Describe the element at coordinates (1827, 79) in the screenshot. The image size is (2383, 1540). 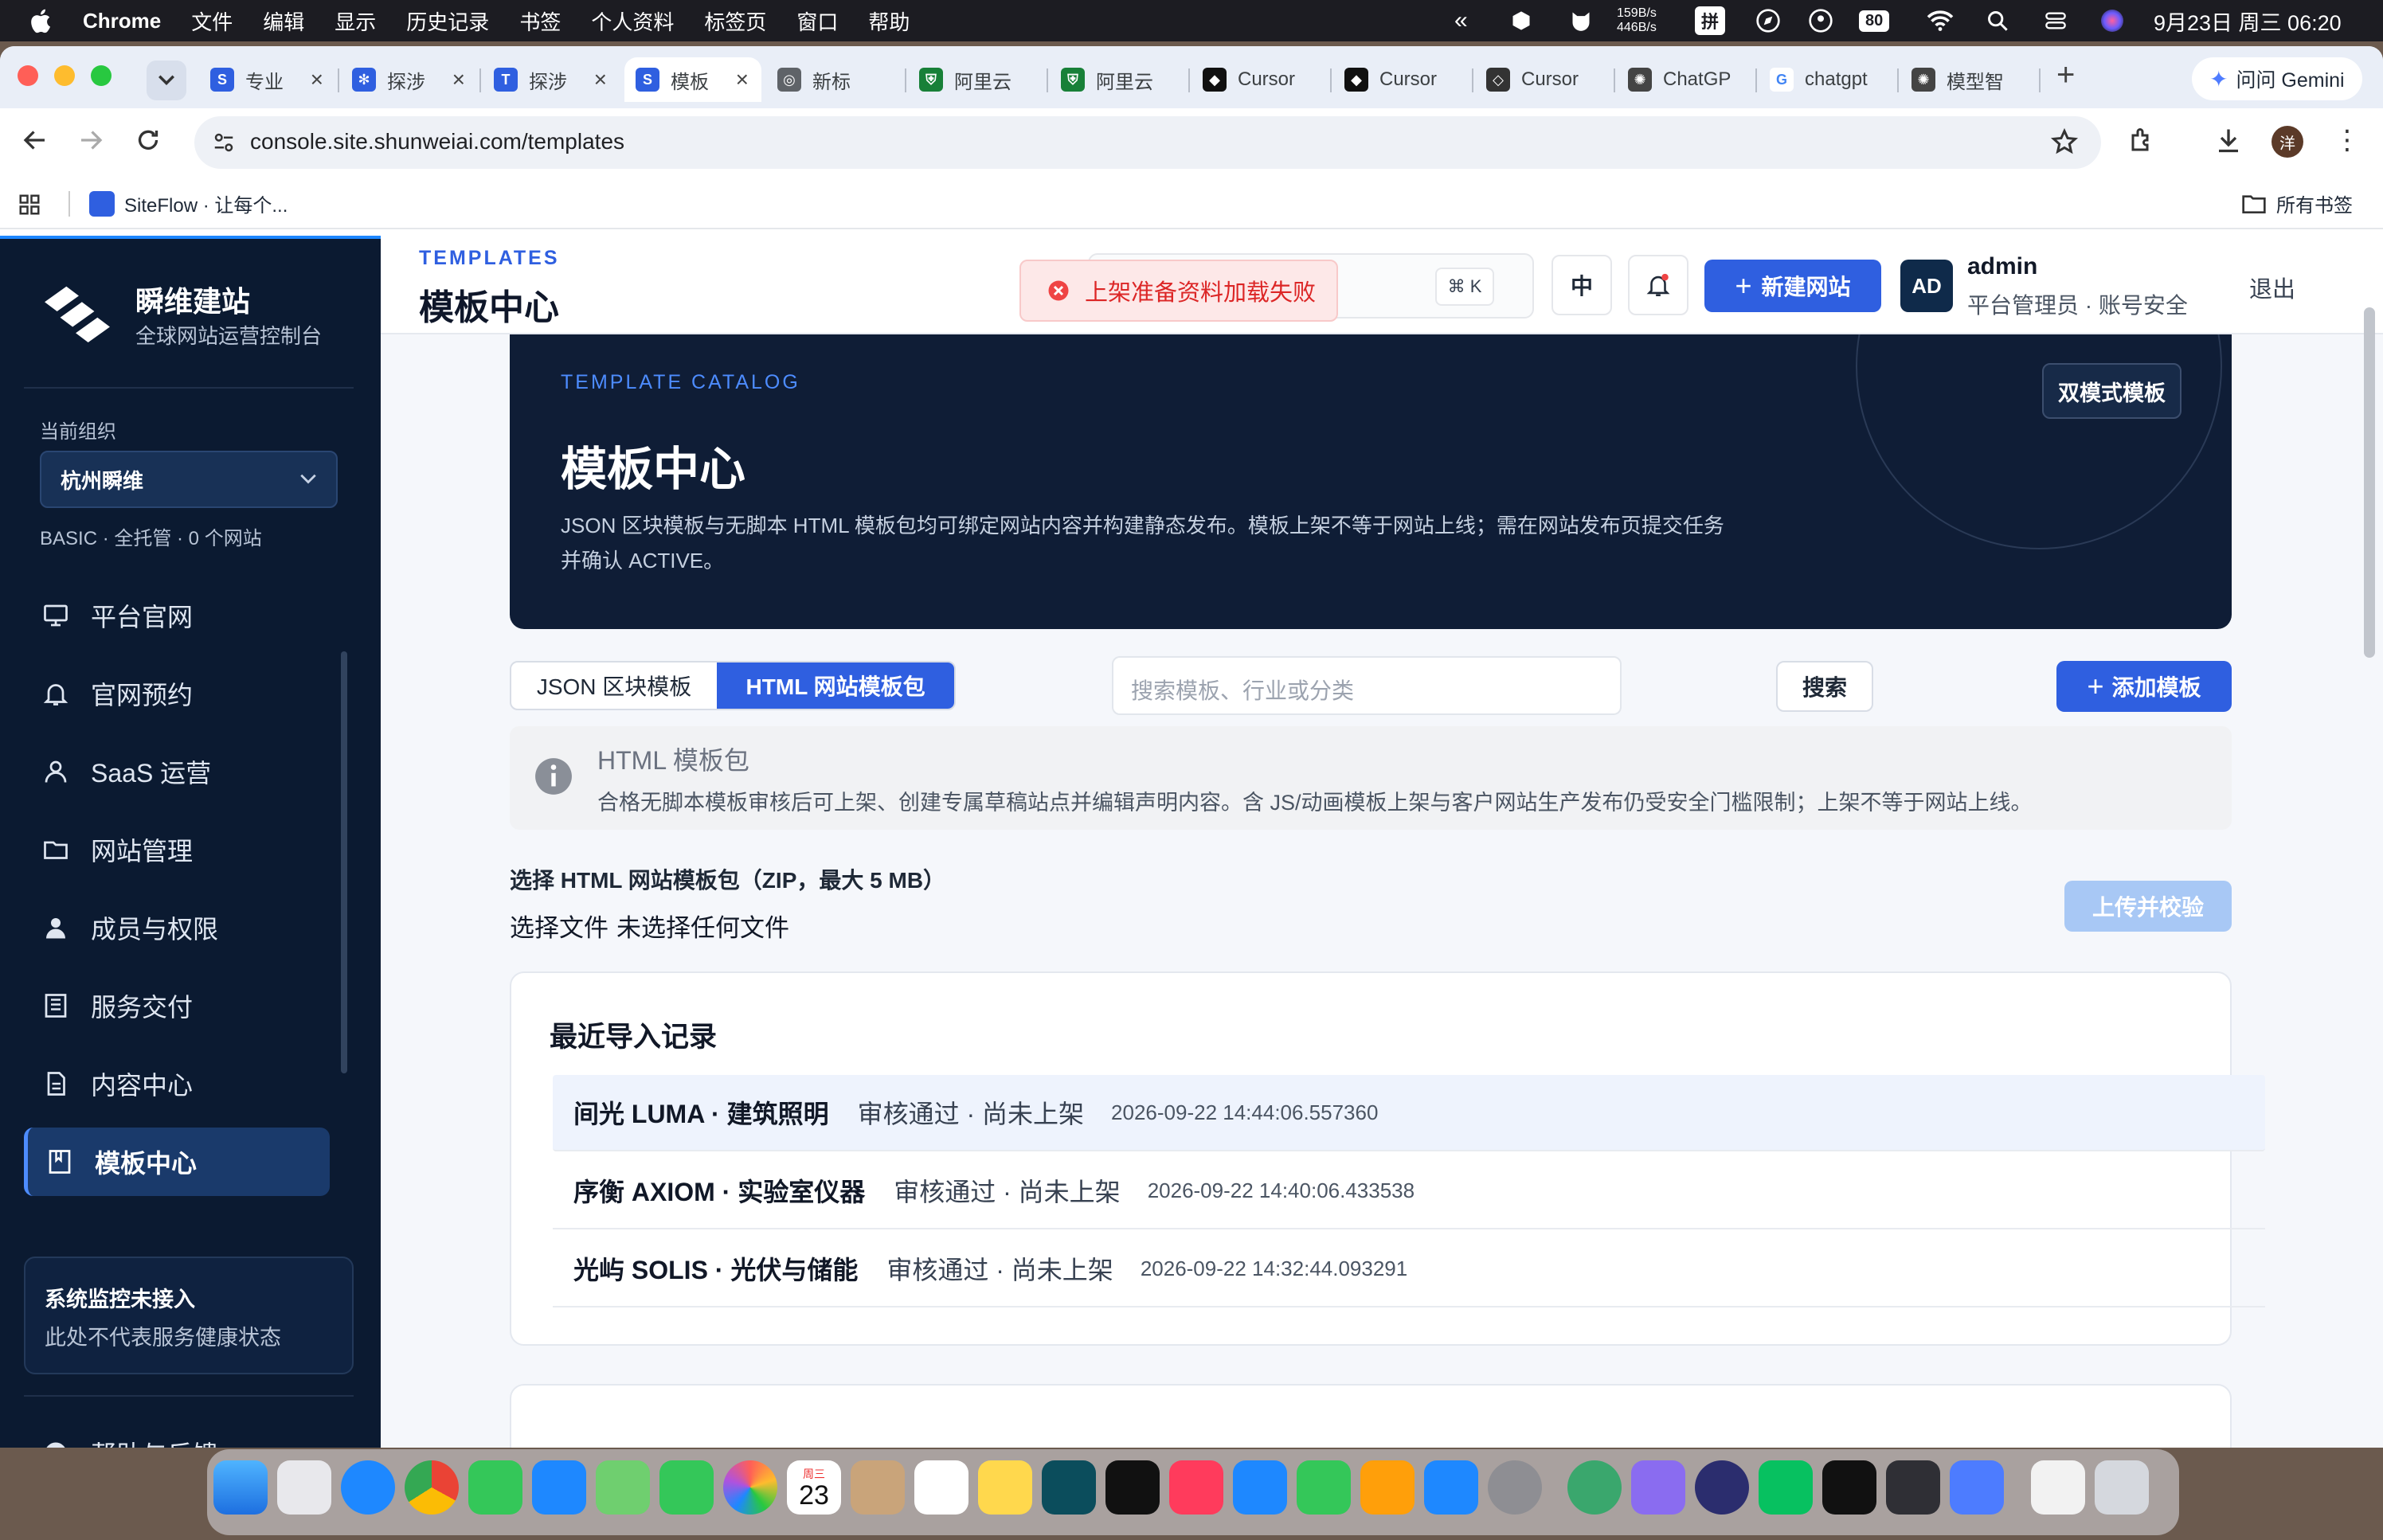
I see `browser-tab: Gchatgpt` at that location.